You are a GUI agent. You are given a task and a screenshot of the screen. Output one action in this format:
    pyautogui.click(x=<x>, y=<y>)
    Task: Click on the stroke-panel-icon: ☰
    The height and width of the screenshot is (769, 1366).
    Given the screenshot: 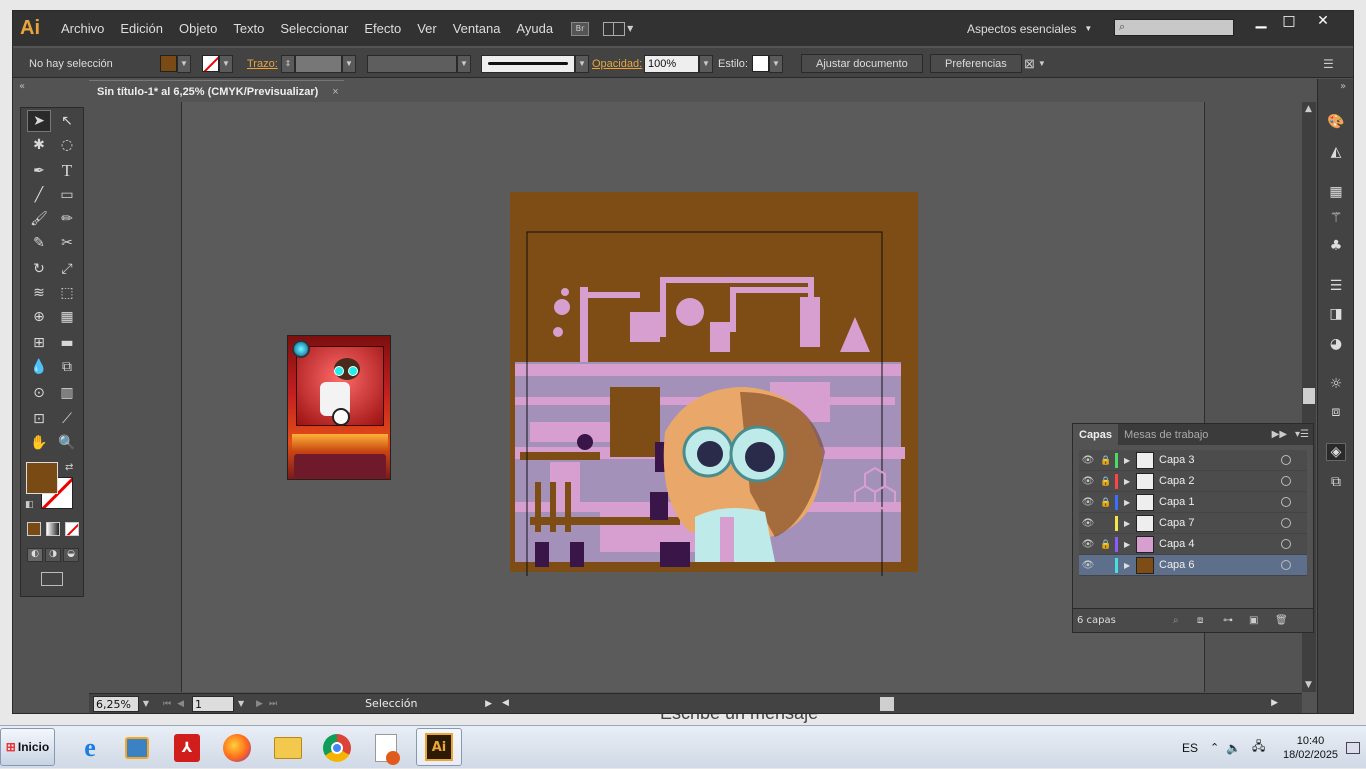 What is the action you would take?
    pyautogui.click(x=1336, y=286)
    